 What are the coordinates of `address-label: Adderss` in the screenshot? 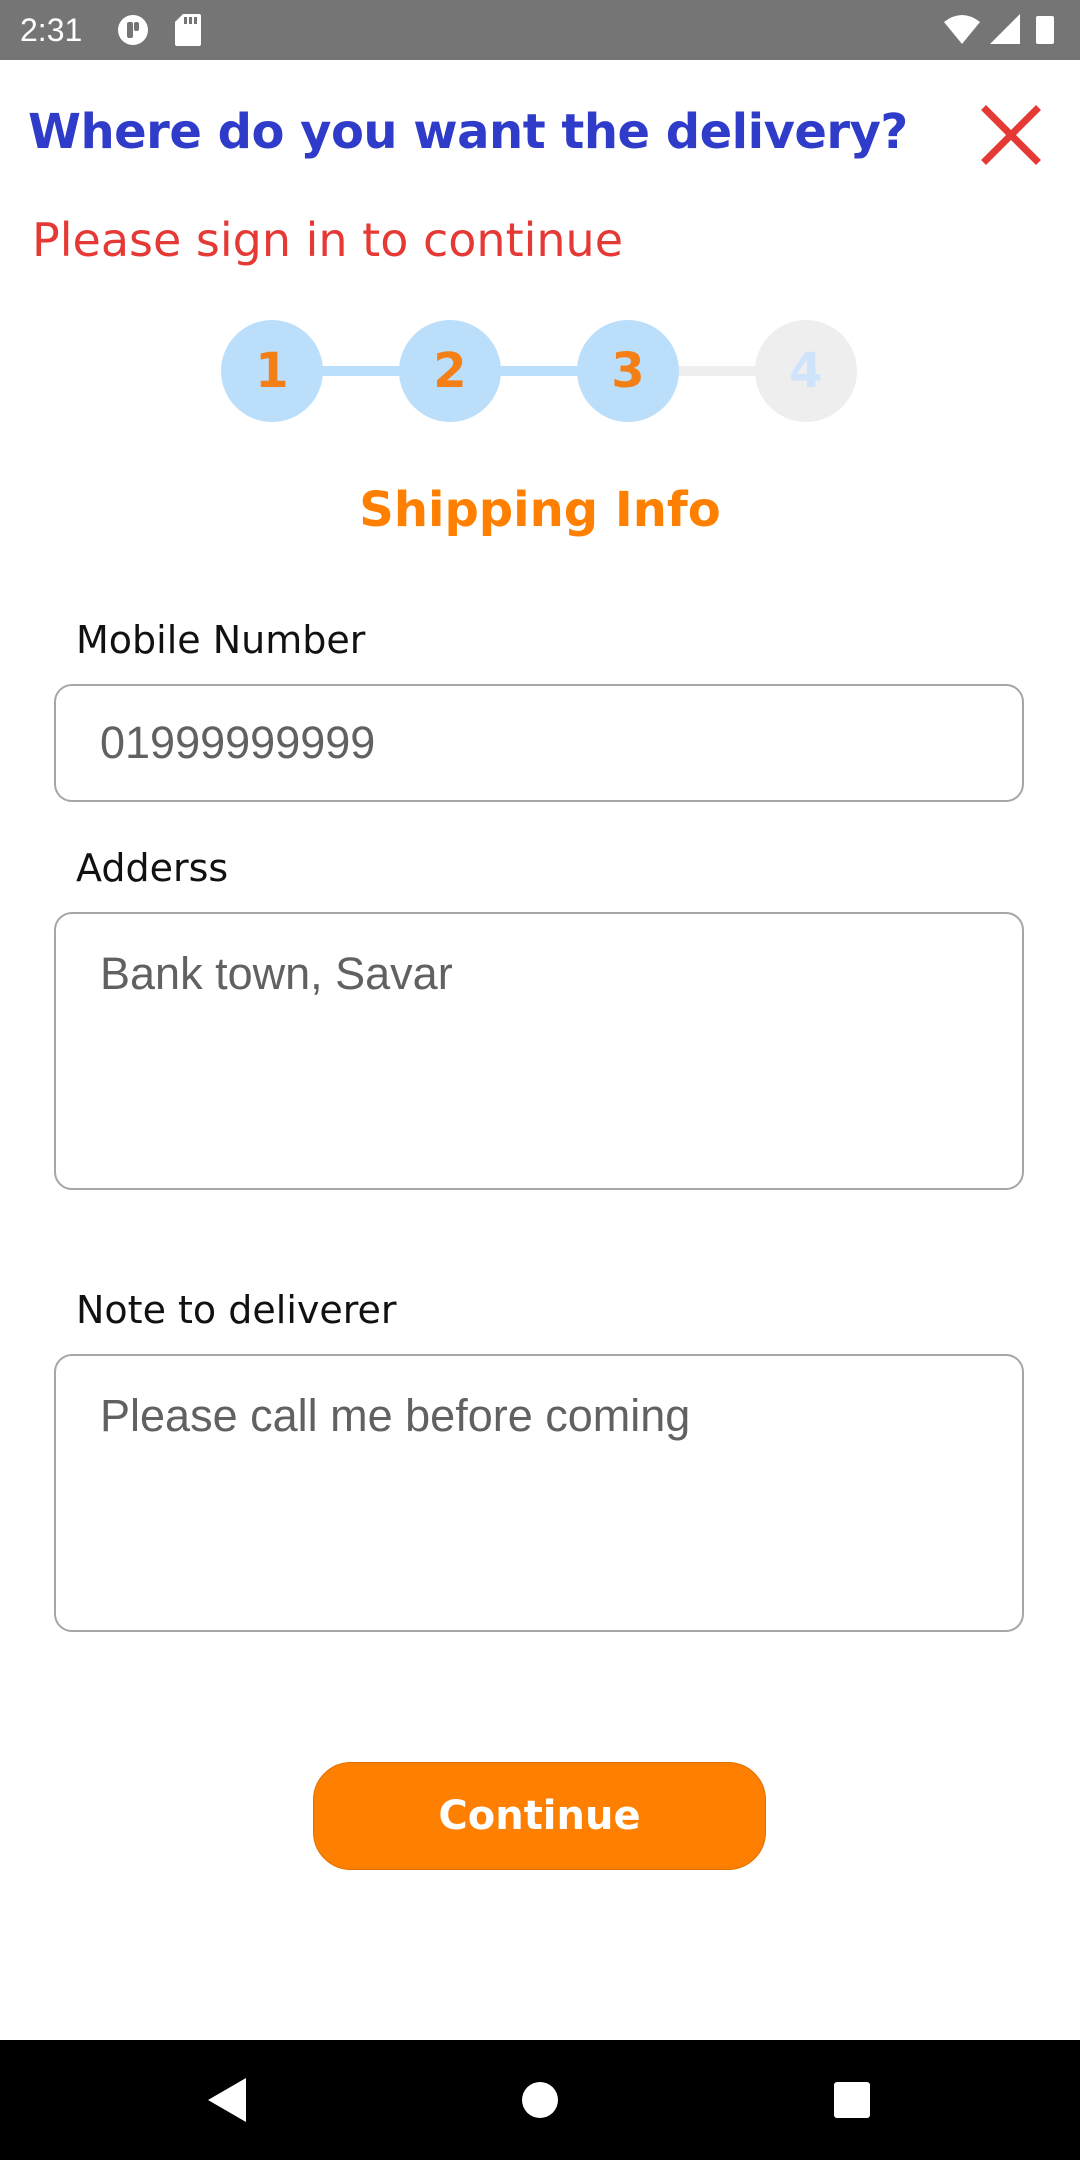 It's located at (152, 868).